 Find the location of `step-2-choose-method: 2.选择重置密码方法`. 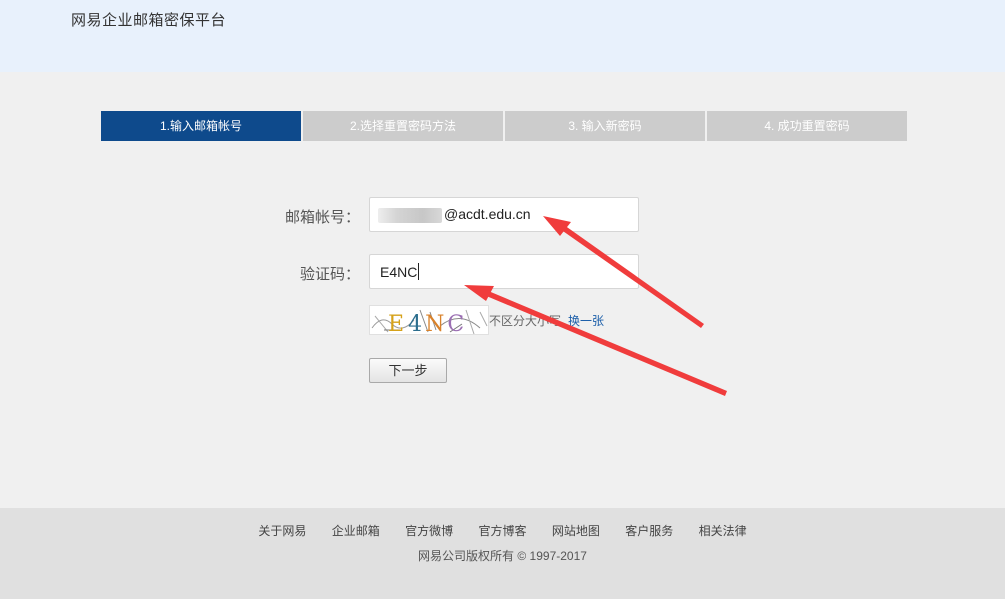

step-2-choose-method: 2.选择重置密码方法 is located at coordinates (403, 126).